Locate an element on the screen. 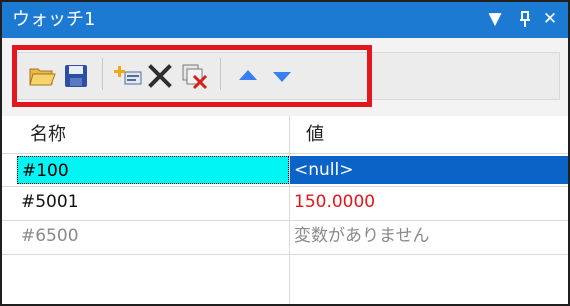 The width and height of the screenshot is (570, 306). pin-icon is located at coordinates (525, 19).